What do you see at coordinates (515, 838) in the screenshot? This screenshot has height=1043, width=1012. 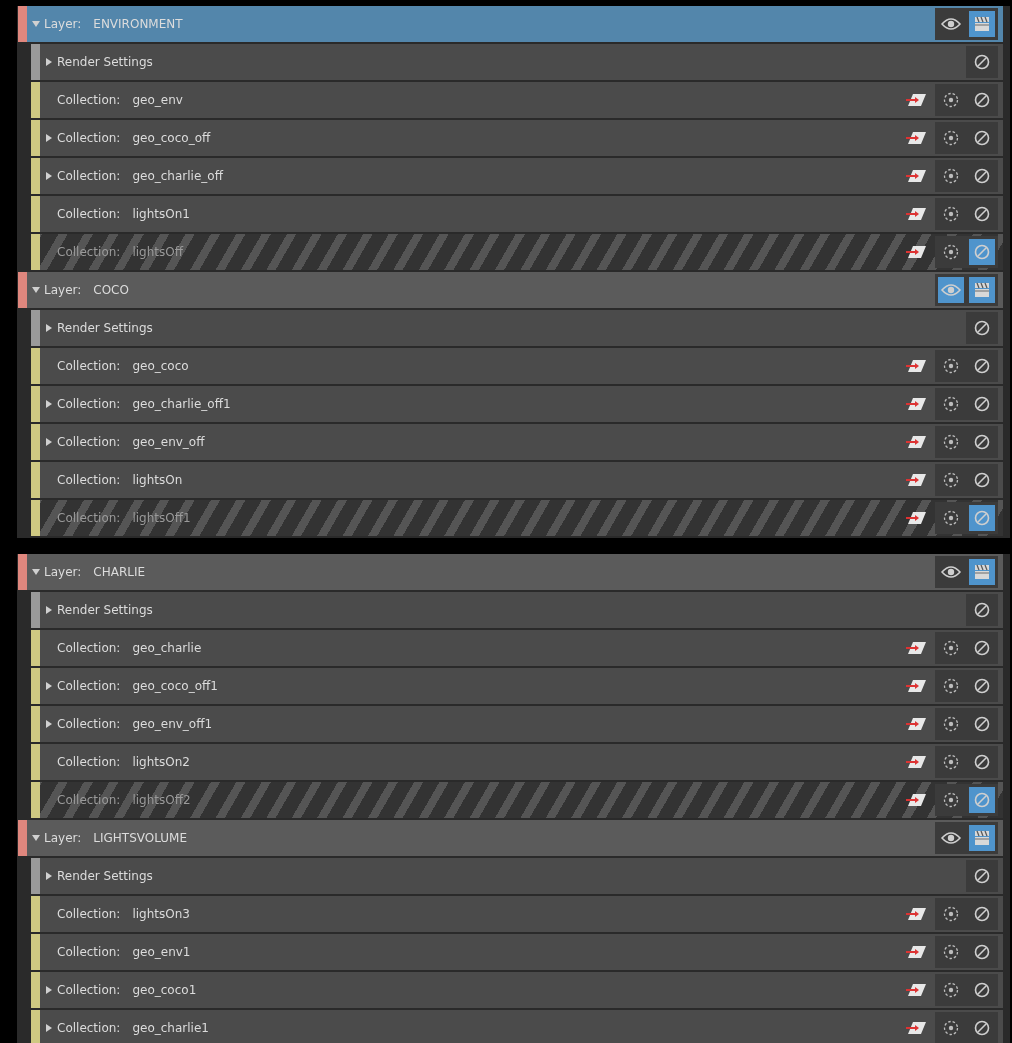 I see `layer-row: Layer: LIGHTSVOLUME` at bounding box center [515, 838].